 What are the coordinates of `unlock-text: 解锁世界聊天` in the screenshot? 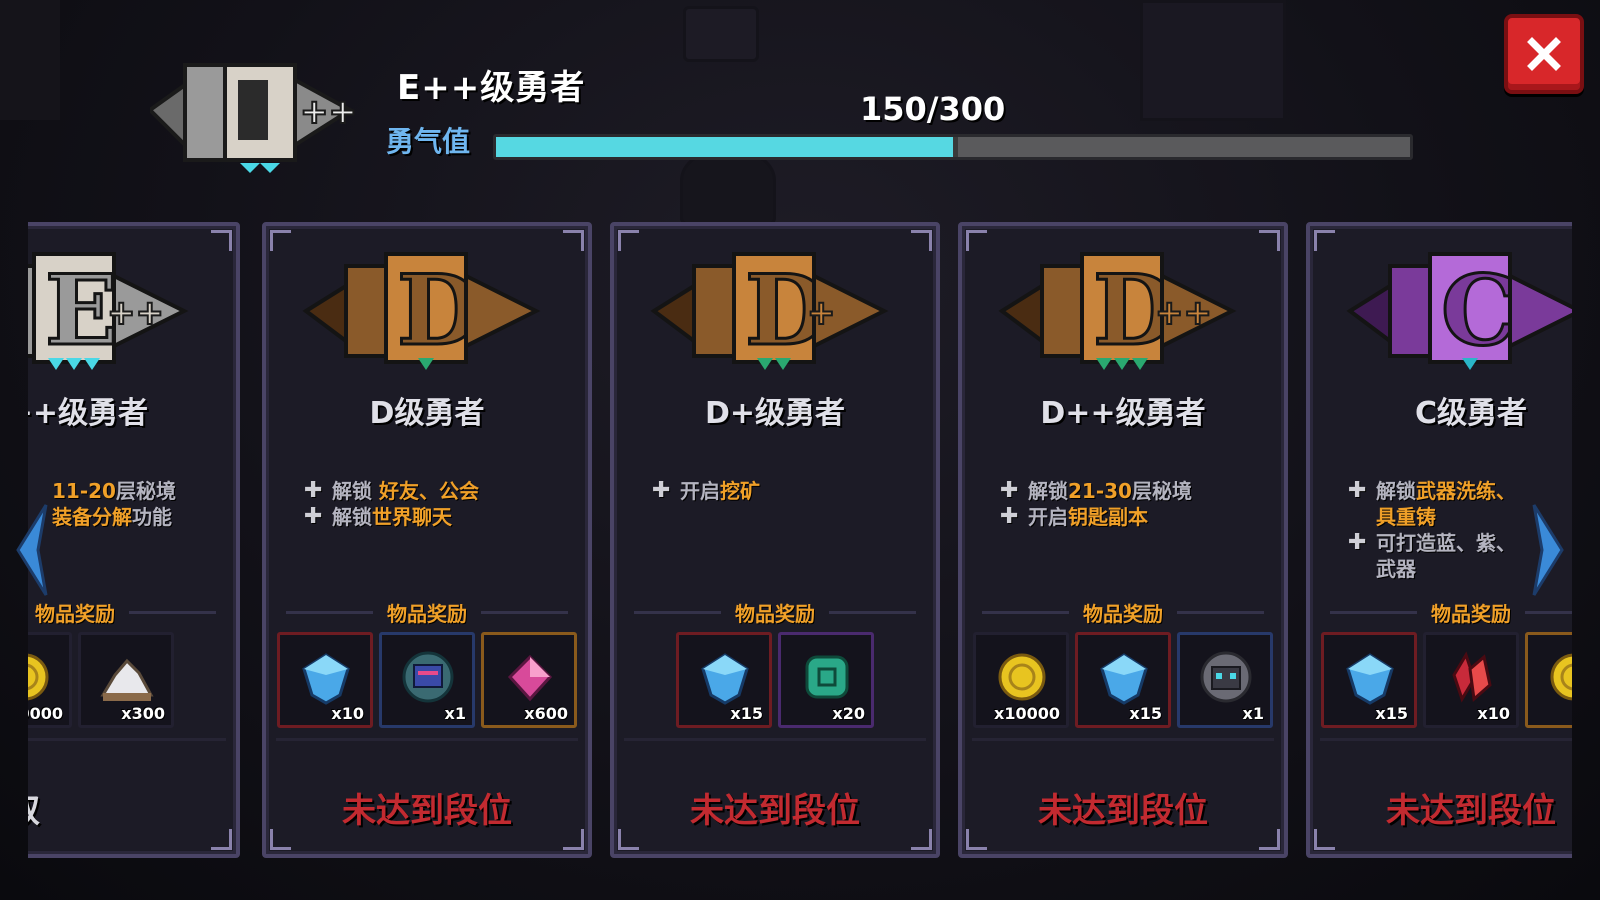 It's located at (392, 517).